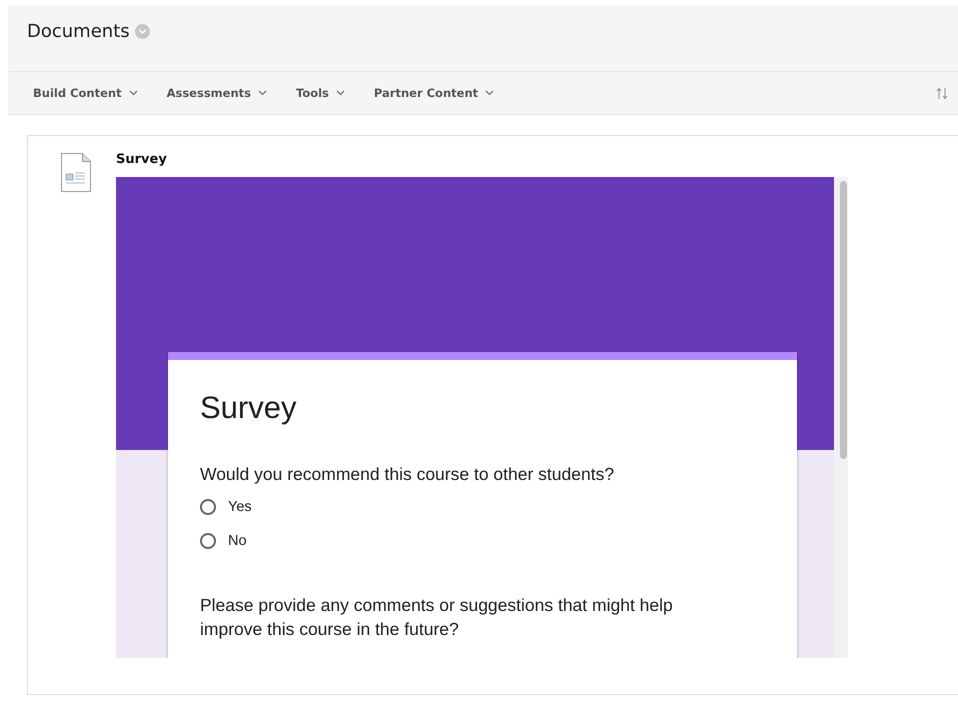 The width and height of the screenshot is (958, 721). What do you see at coordinates (249, 408) in the screenshot?
I see `form-title: Survey` at bounding box center [249, 408].